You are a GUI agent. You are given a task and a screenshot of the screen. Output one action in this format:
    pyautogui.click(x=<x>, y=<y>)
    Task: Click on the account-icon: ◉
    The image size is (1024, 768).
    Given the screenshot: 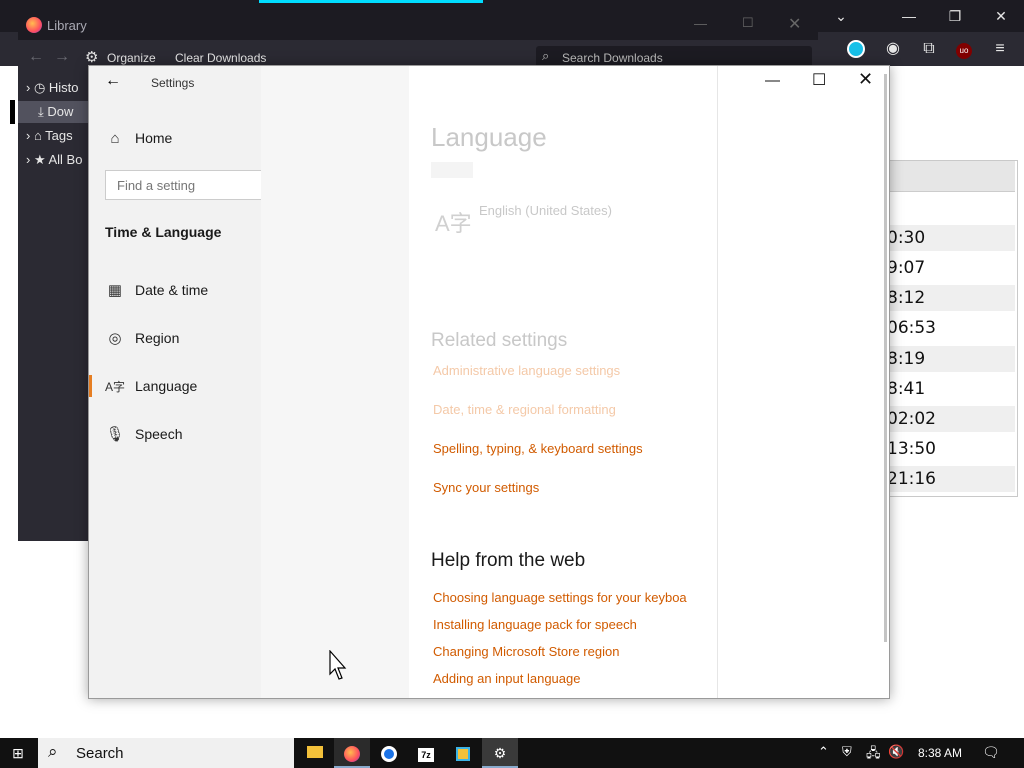 What is the action you would take?
    pyautogui.click(x=893, y=49)
    